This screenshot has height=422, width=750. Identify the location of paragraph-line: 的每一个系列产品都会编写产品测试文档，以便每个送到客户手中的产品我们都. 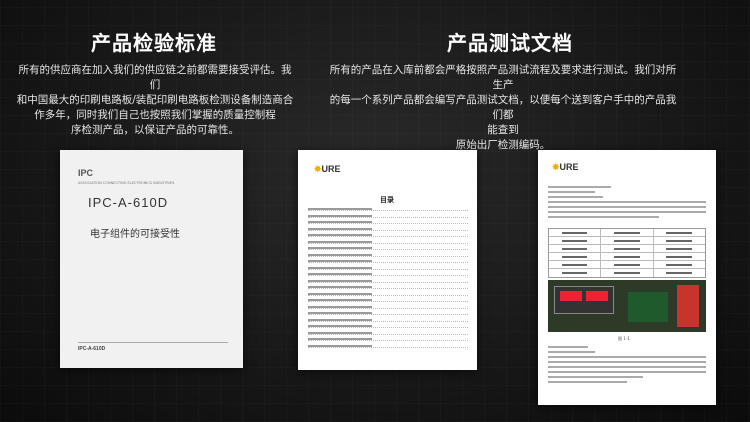
(503, 107).